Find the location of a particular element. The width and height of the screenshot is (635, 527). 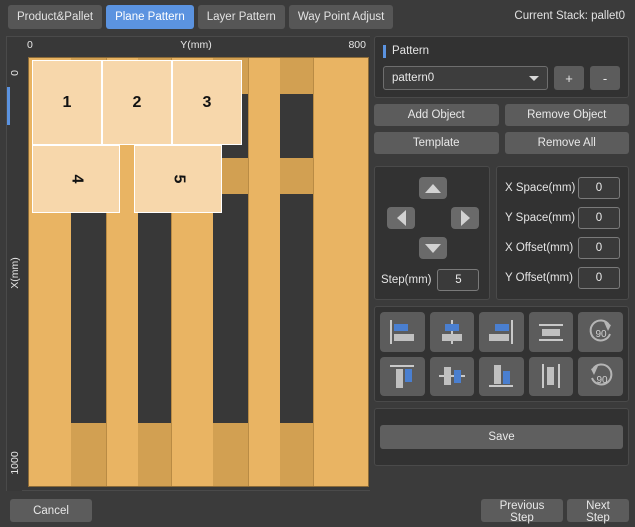

x-axis-max-label: 1000 is located at coordinates (14, 463).